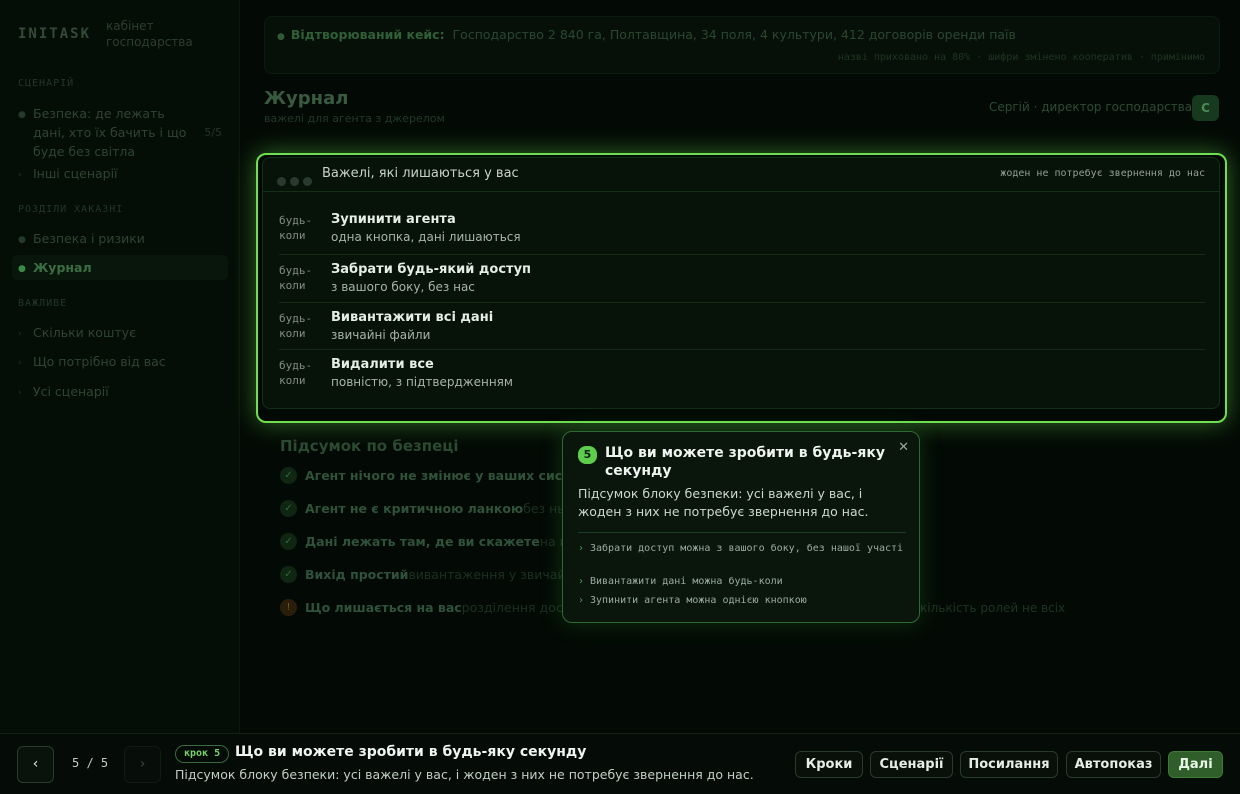 The image size is (1240, 794). What do you see at coordinates (306, 98) in the screenshot?
I see `page-title: Журнал` at bounding box center [306, 98].